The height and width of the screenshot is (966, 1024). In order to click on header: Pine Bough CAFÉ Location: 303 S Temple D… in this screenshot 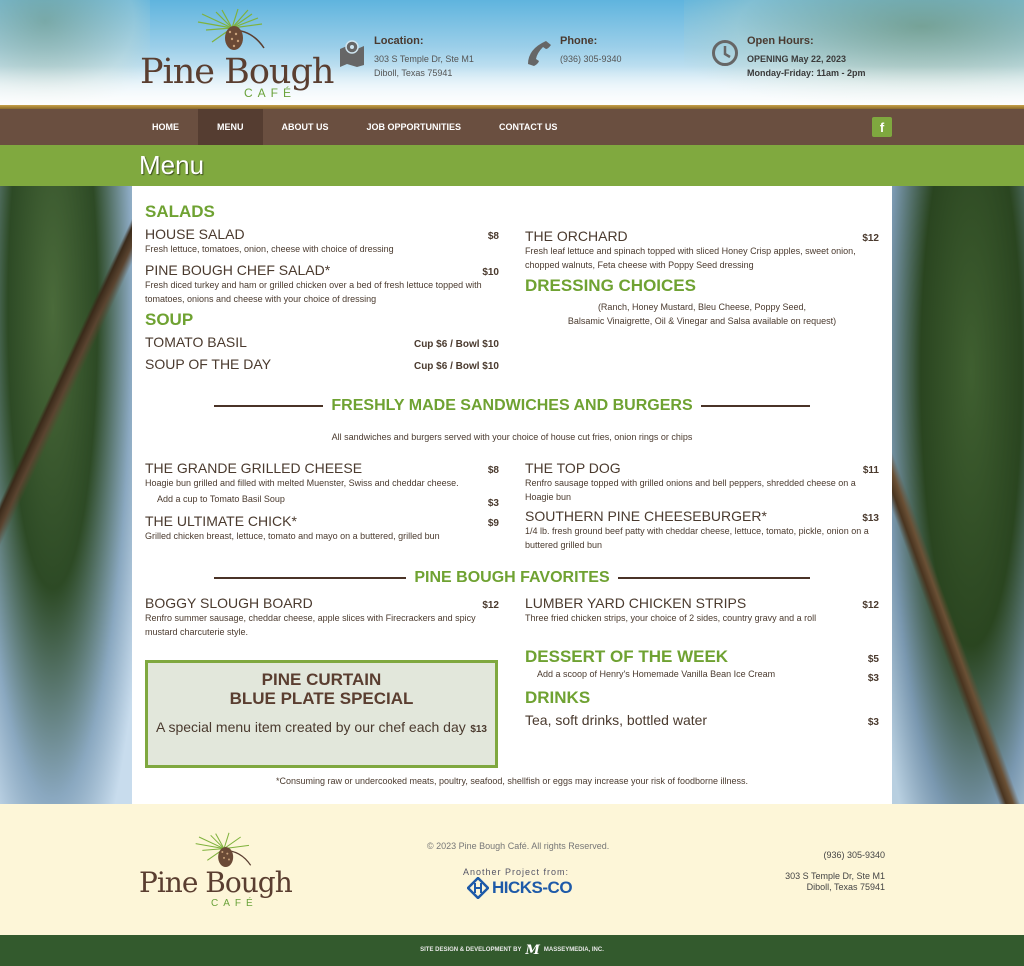, I will do `click(512, 53)`.